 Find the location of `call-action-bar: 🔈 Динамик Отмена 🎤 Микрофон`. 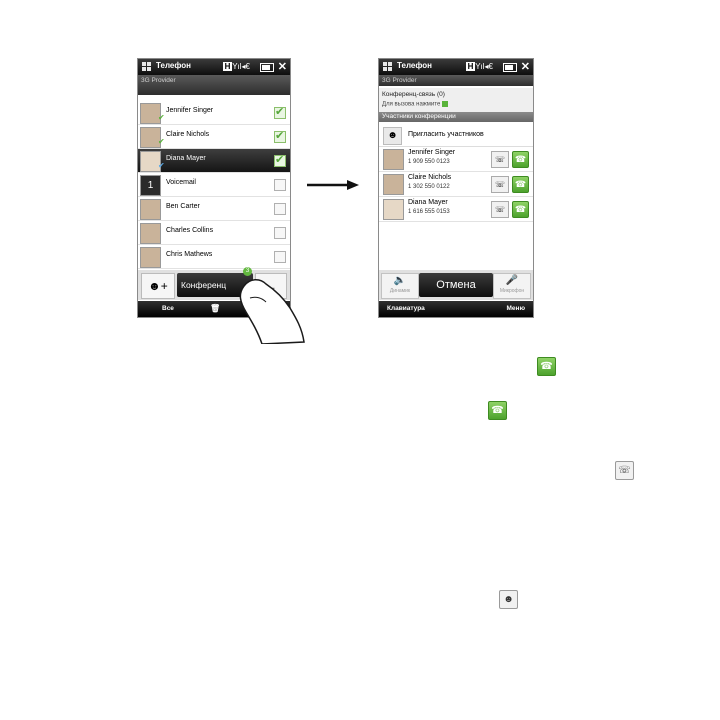

call-action-bar: 🔈 Динамик Отмена 🎤 Микрофон is located at coordinates (456, 285).